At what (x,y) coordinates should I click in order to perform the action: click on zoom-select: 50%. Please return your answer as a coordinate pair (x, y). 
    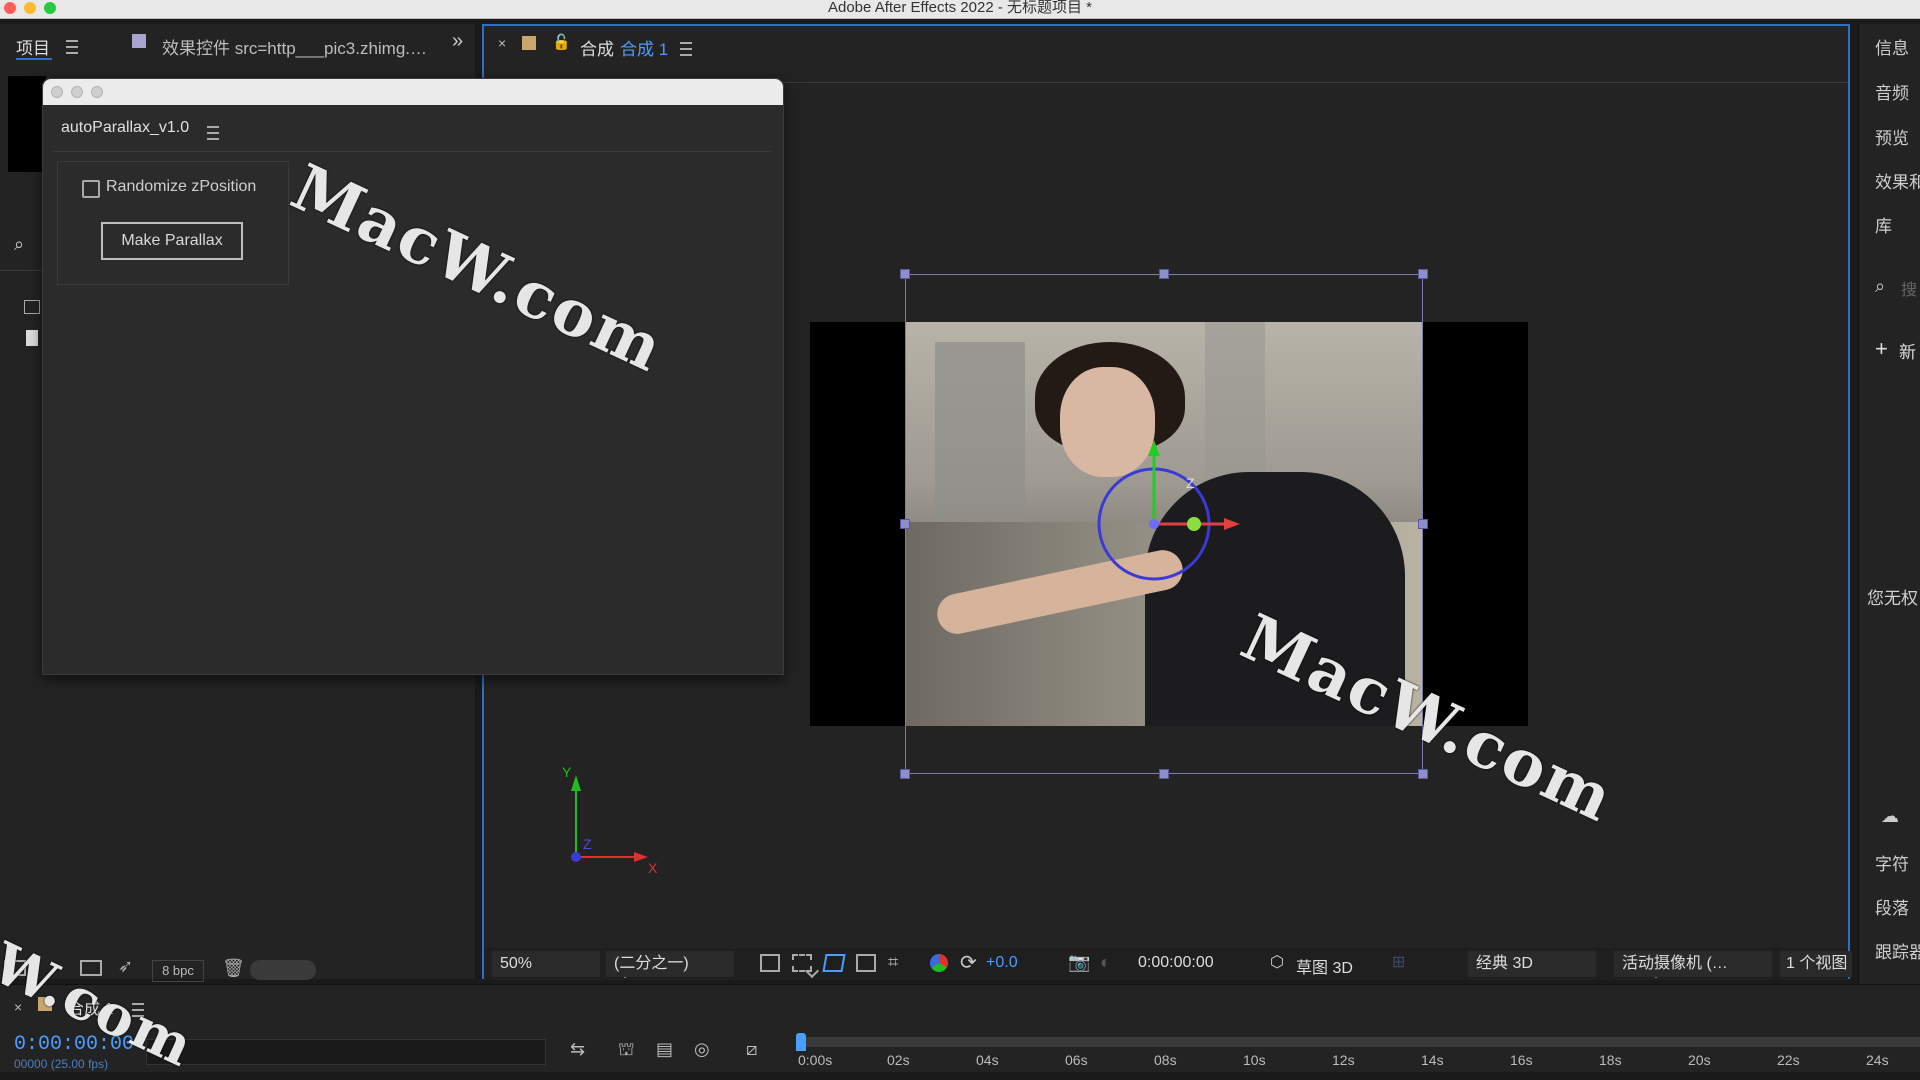
    Looking at the image, I should click on (562, 965).